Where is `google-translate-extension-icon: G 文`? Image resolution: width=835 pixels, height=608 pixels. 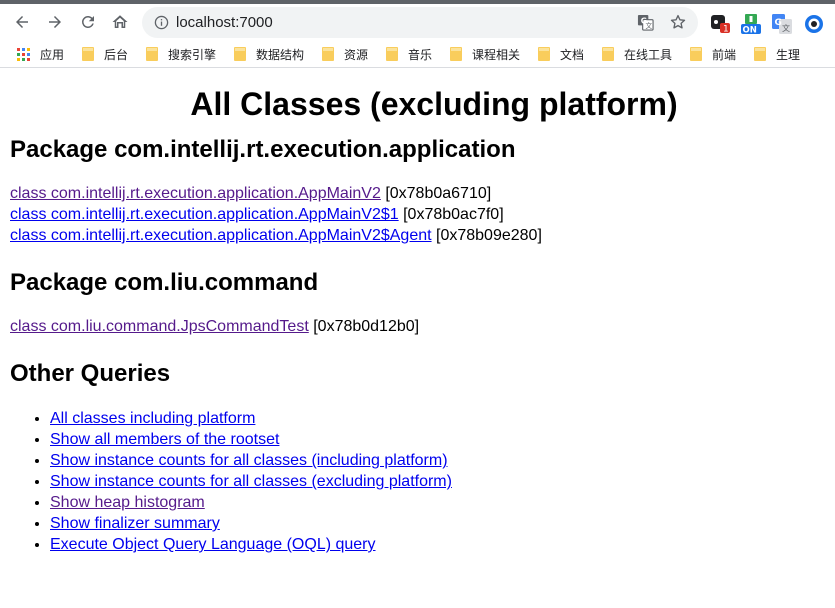
google-translate-extension-icon: G 文 is located at coordinates (782, 24).